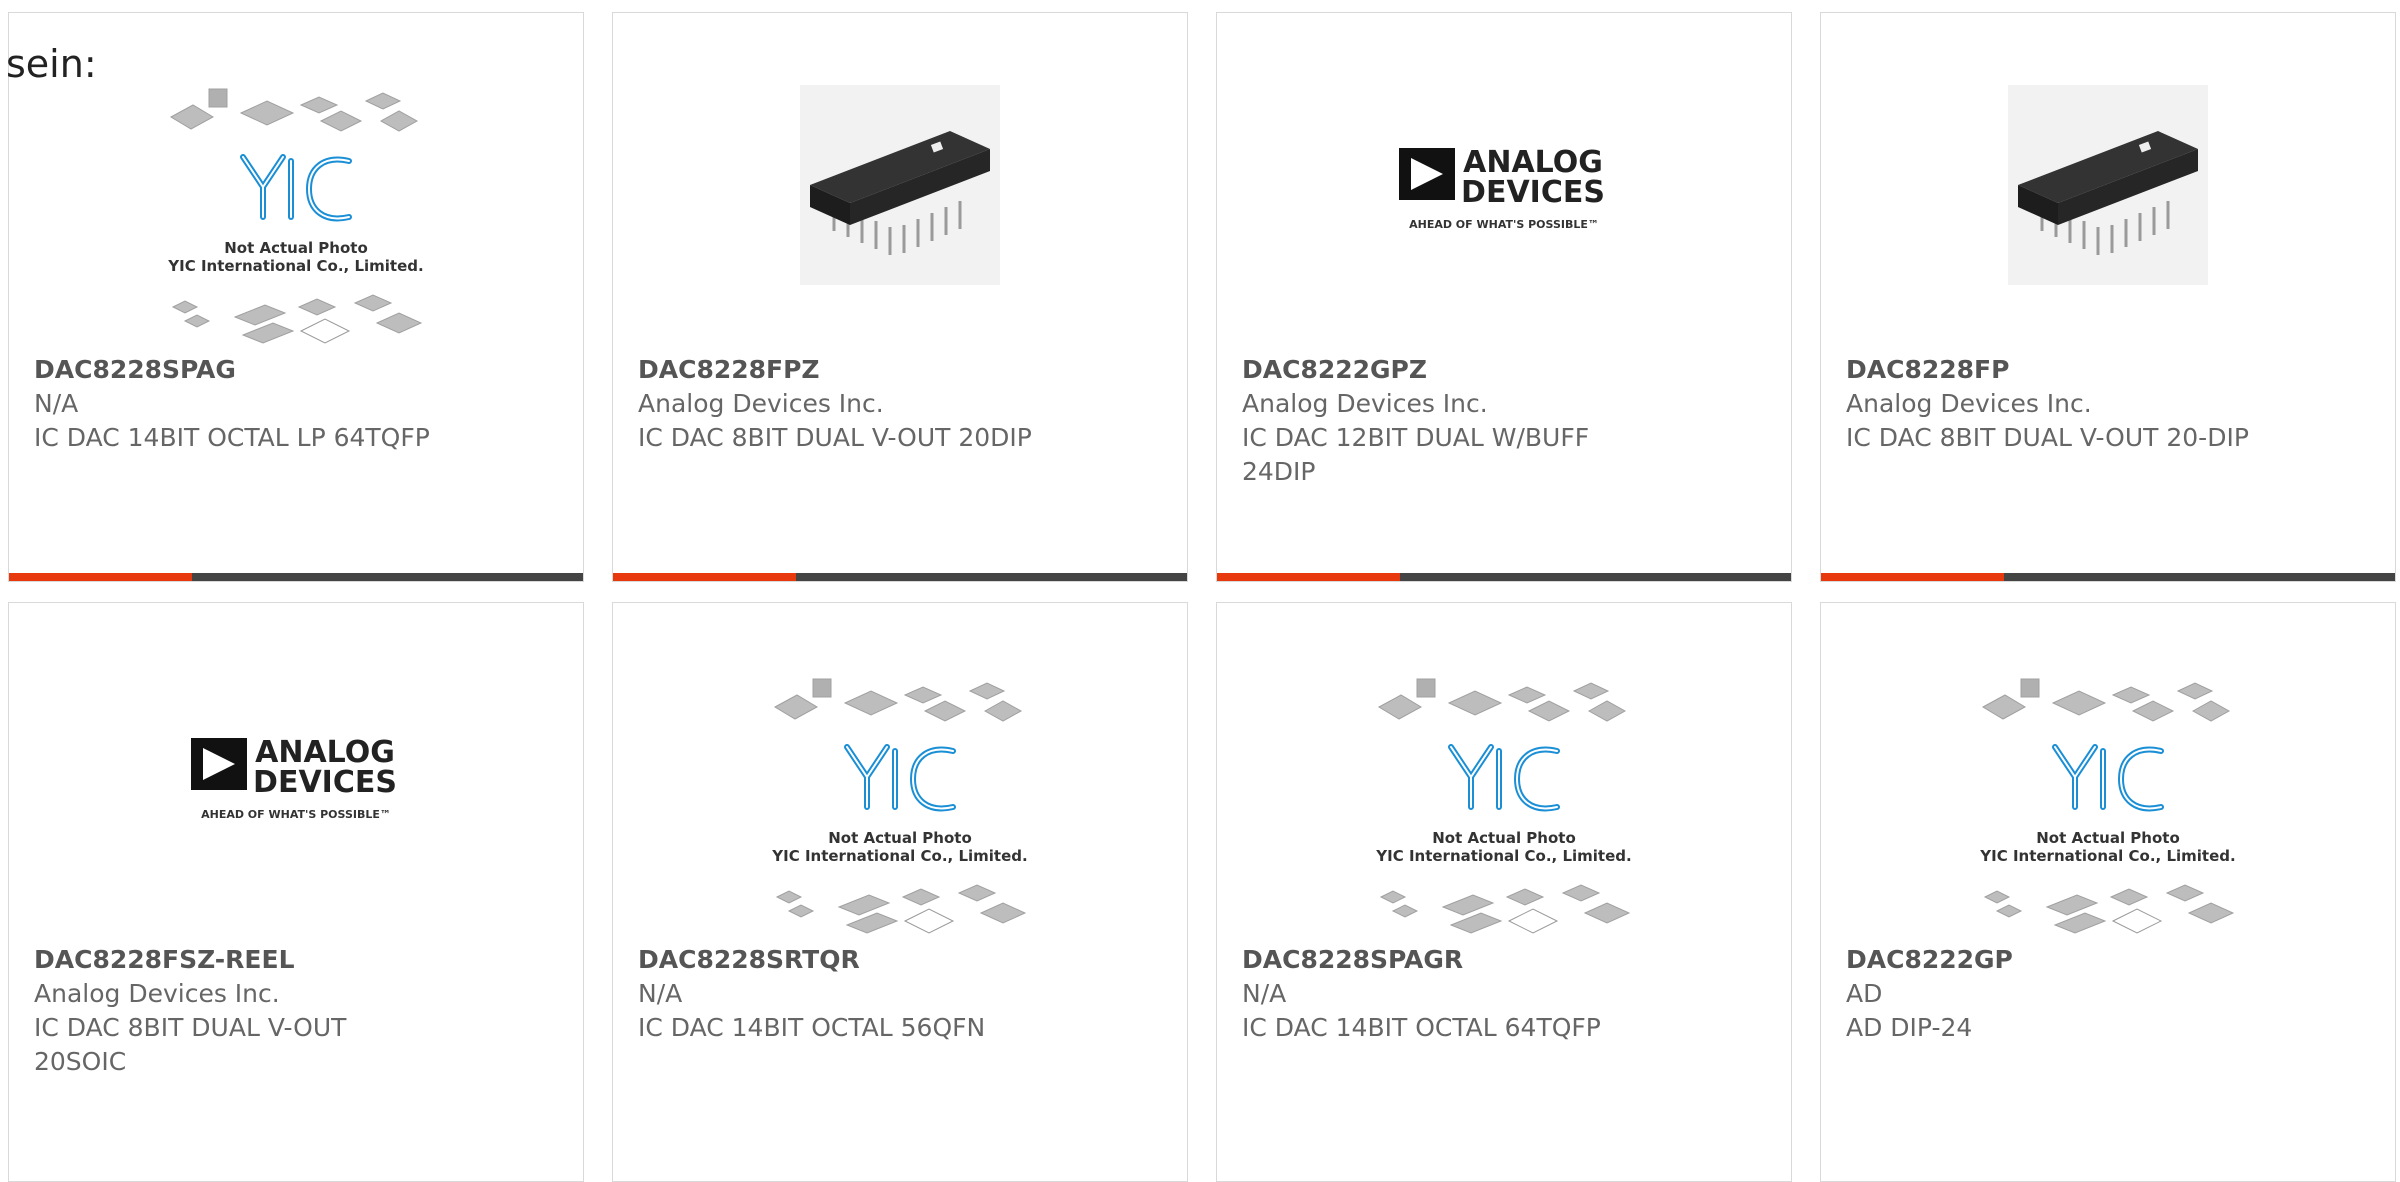 This screenshot has height=1182, width=2400. What do you see at coordinates (1421, 1027) in the screenshot?
I see `description: IC DAC 14BIT OCTAL 64TQFP` at bounding box center [1421, 1027].